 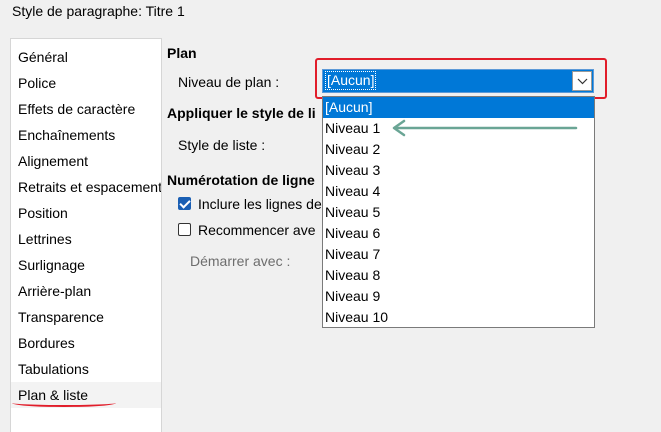 I want to click on level-option: Niveau 3, so click(x=458, y=170).